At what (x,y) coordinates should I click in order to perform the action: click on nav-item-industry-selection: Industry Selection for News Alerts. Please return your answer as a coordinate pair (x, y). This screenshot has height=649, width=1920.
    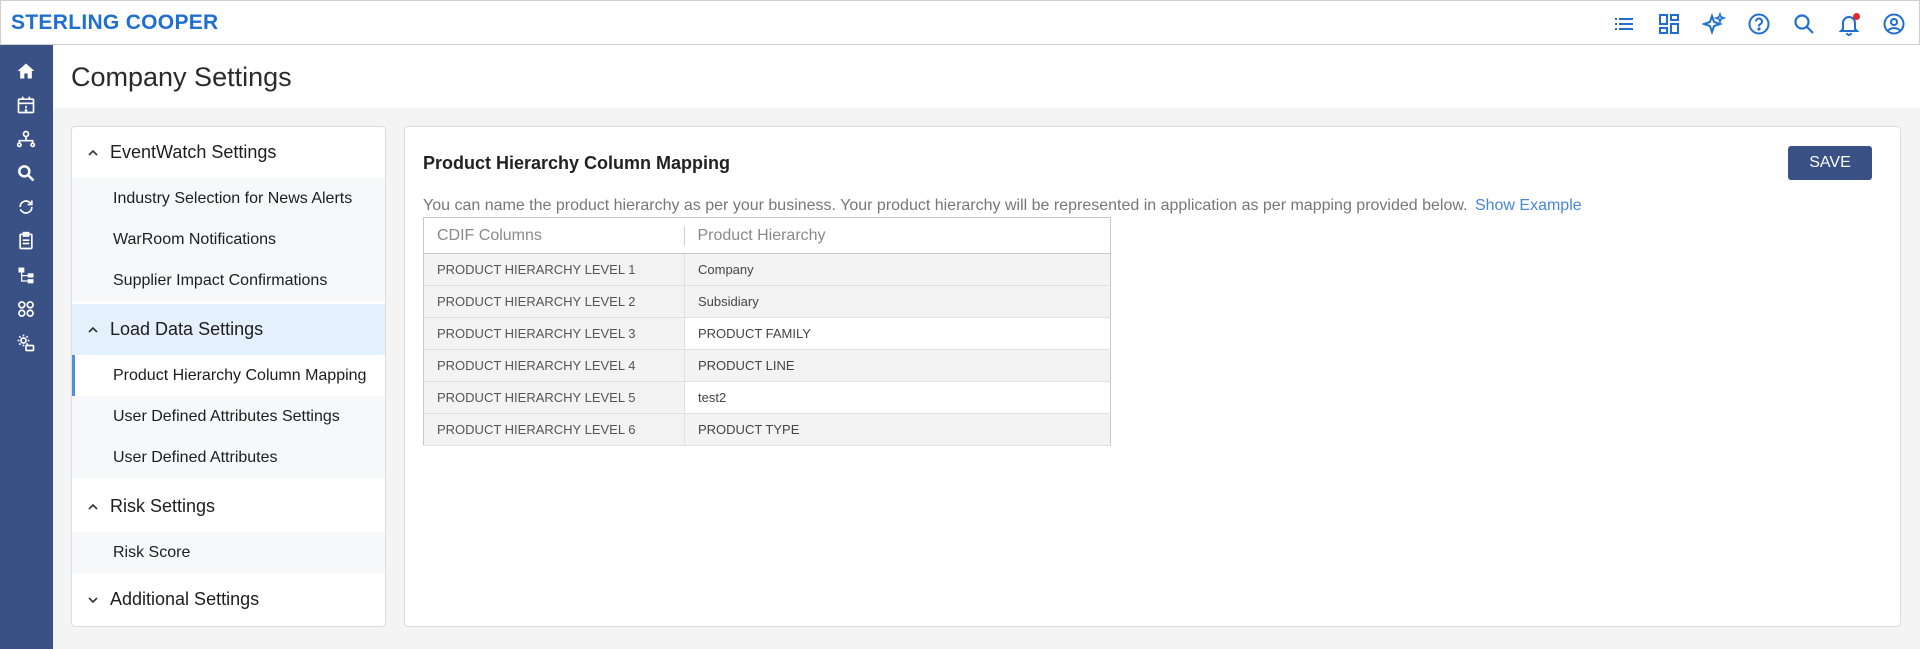
    Looking at the image, I should click on (228, 198).